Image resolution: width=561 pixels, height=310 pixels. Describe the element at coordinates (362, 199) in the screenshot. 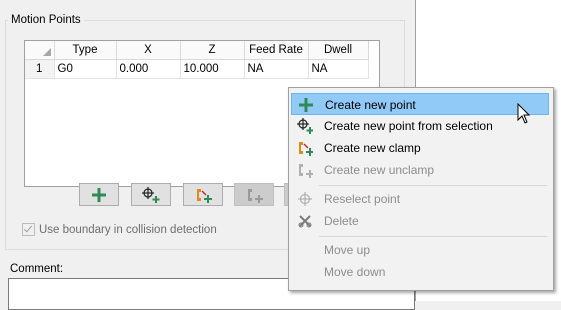

I see `menu-item-label: Reselect point` at that location.